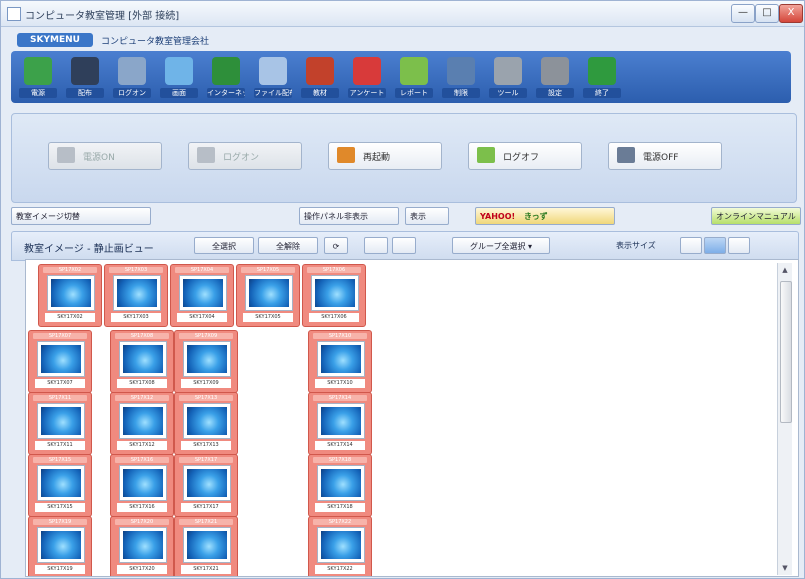 The image size is (805, 579). I want to click on pc-tile: SP17X03 SKY17X03, so click(136, 295).